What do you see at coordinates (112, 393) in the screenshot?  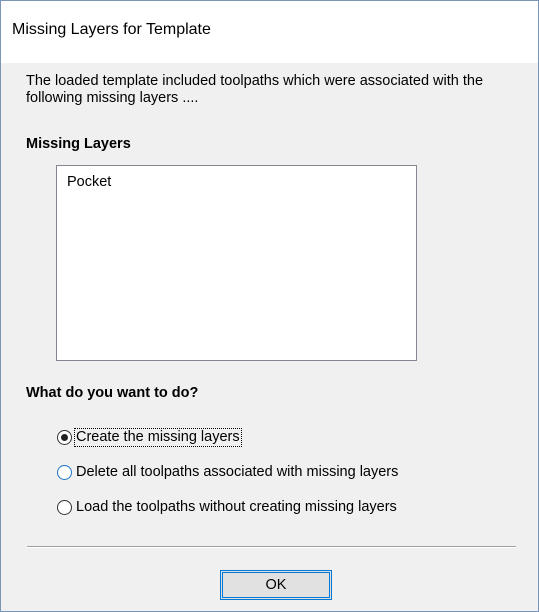 I see `action-question-label: What do you want to do?` at bounding box center [112, 393].